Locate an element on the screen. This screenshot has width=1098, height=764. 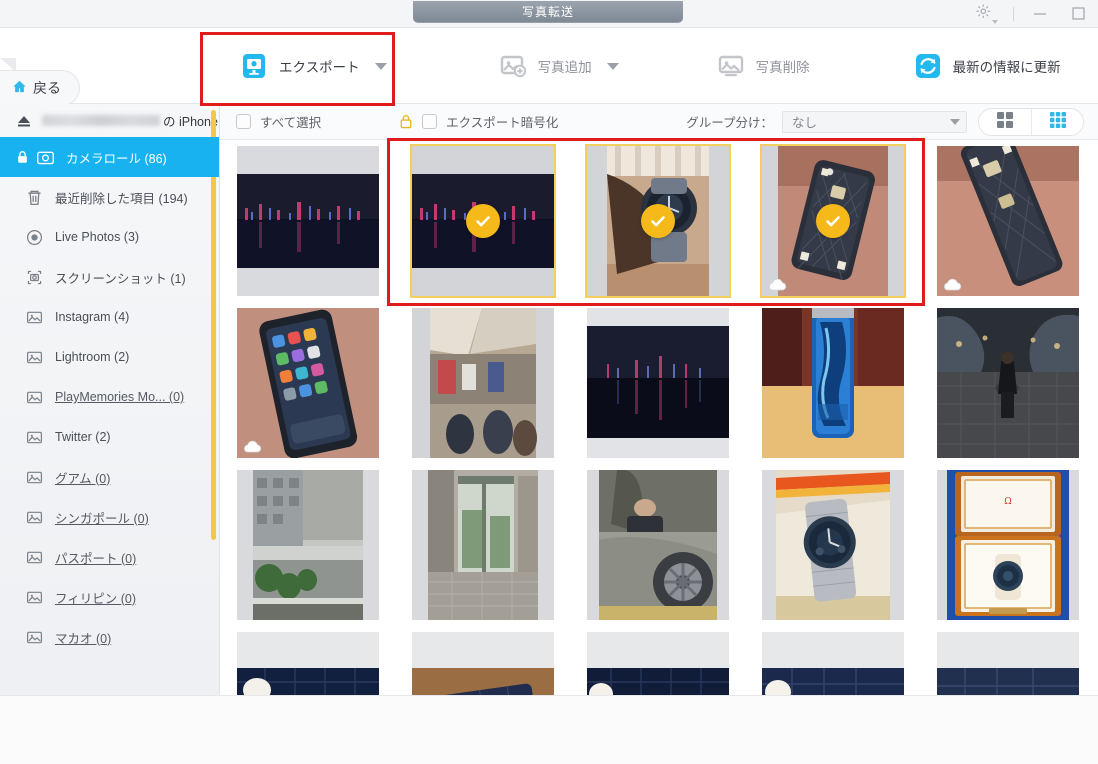
window-title-tab: 写真転送 is located at coordinates (548, 12).